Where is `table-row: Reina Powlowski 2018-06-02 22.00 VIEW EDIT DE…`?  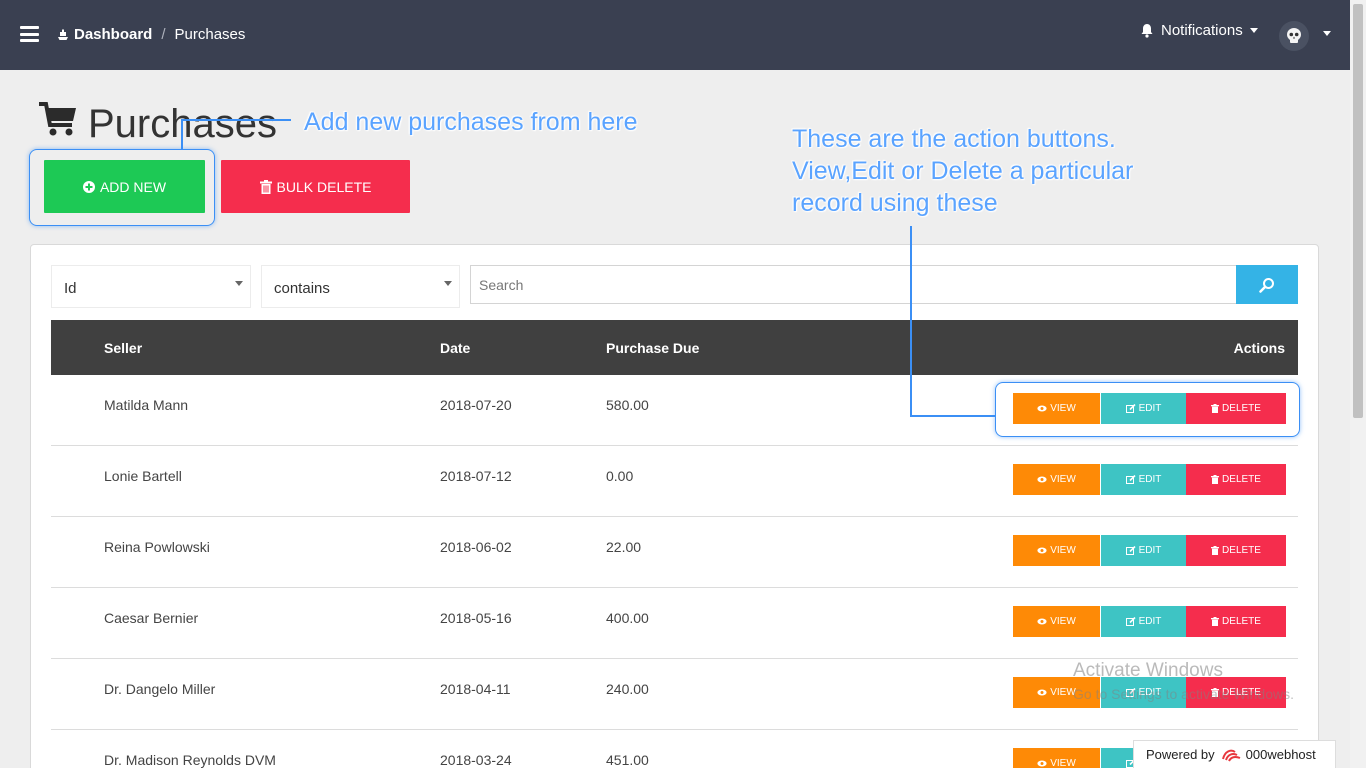
table-row: Reina Powlowski 2018-06-02 22.00 VIEW EDIT DE… is located at coordinates (674, 552).